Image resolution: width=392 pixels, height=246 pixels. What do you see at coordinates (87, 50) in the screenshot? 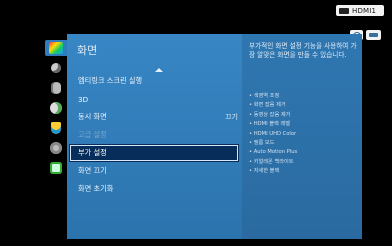
I see `menu-title: 화면` at bounding box center [87, 50].